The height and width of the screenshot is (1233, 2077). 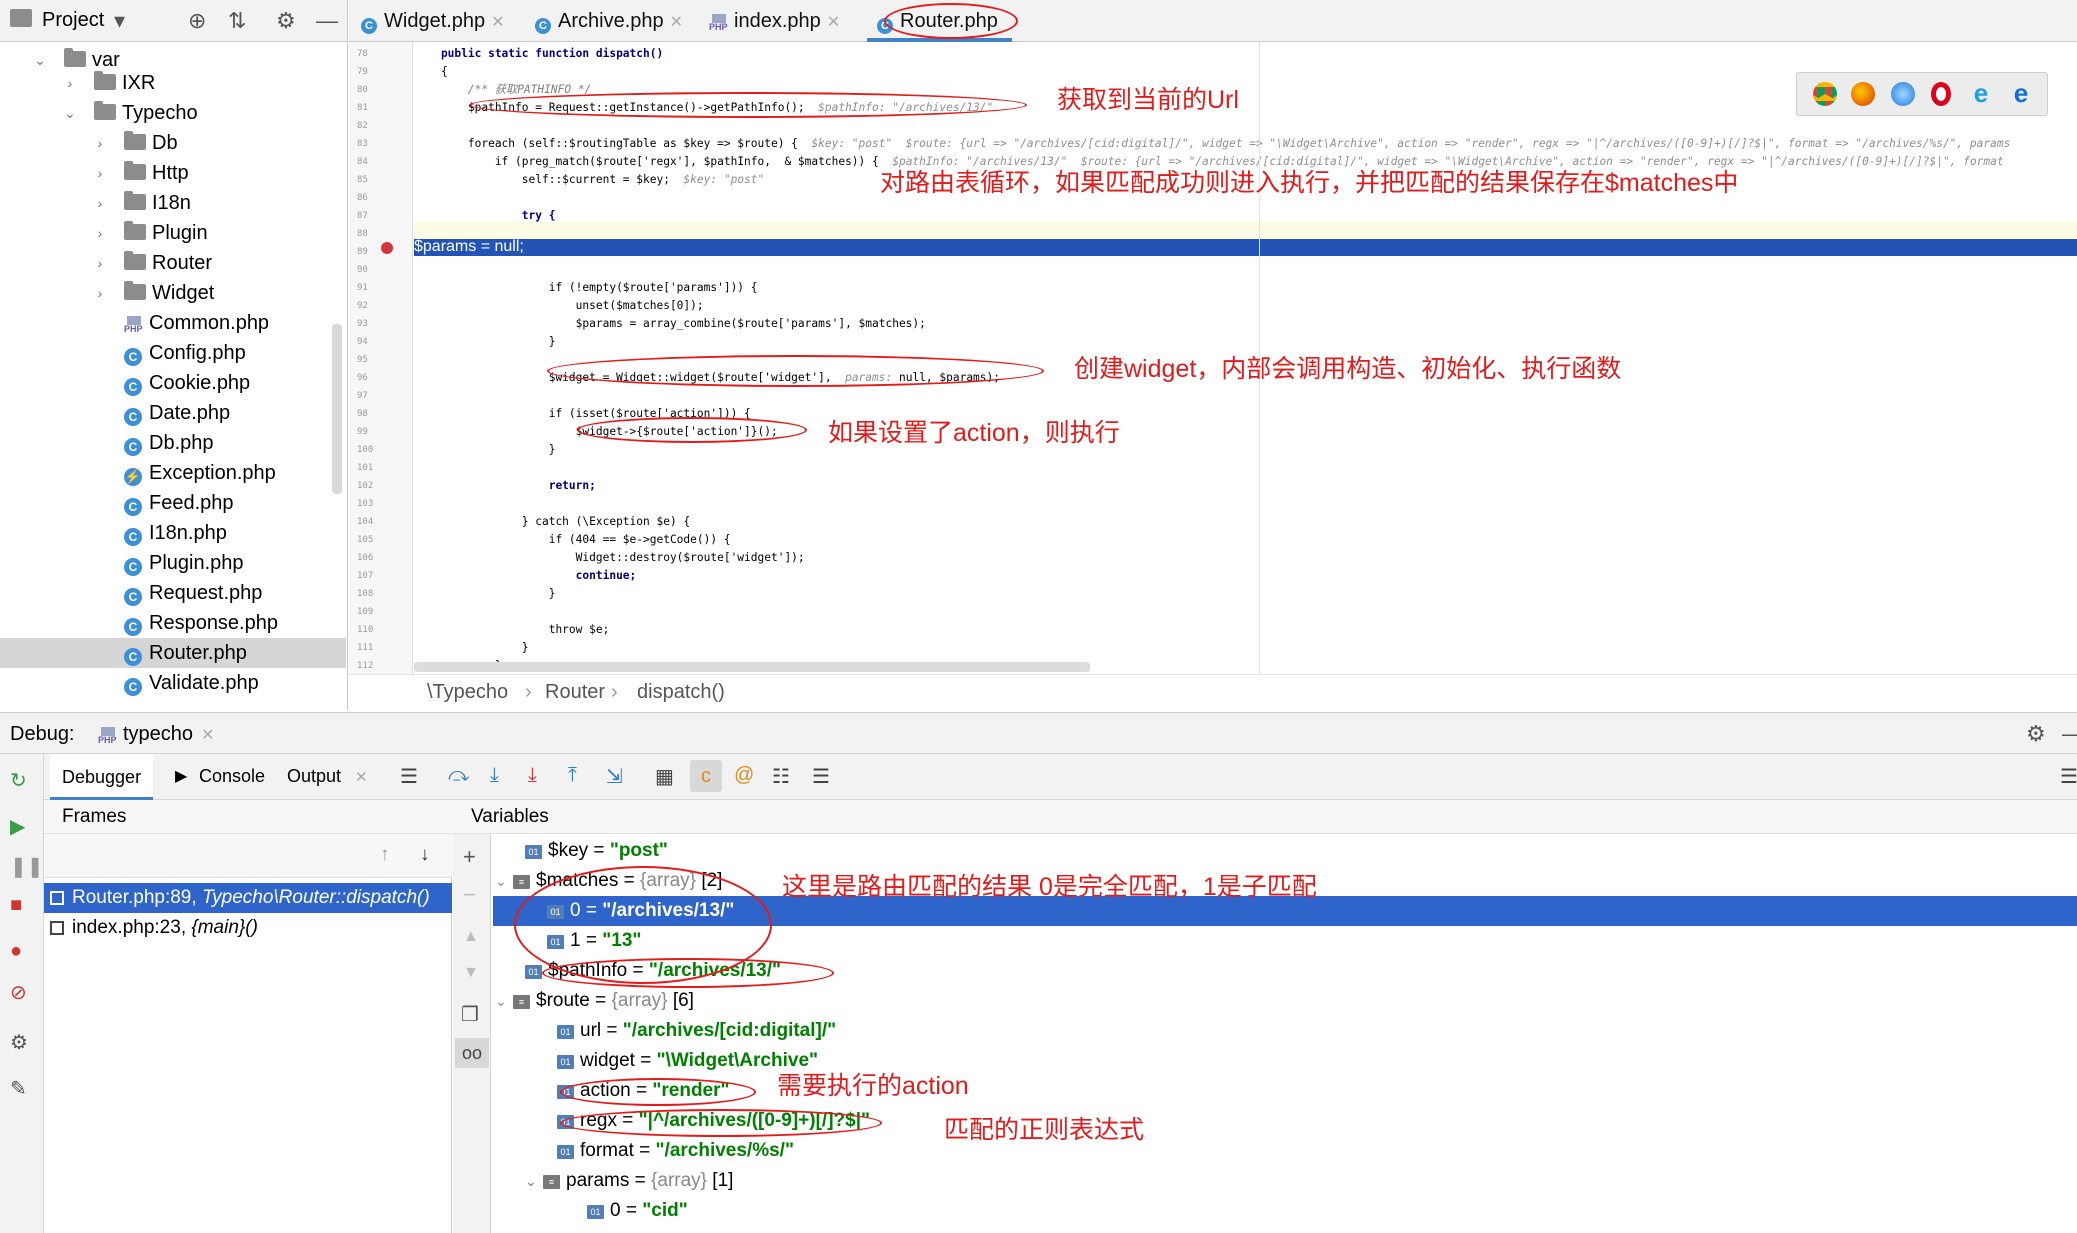 I want to click on layout-icon: ☰, so click(x=2068, y=776).